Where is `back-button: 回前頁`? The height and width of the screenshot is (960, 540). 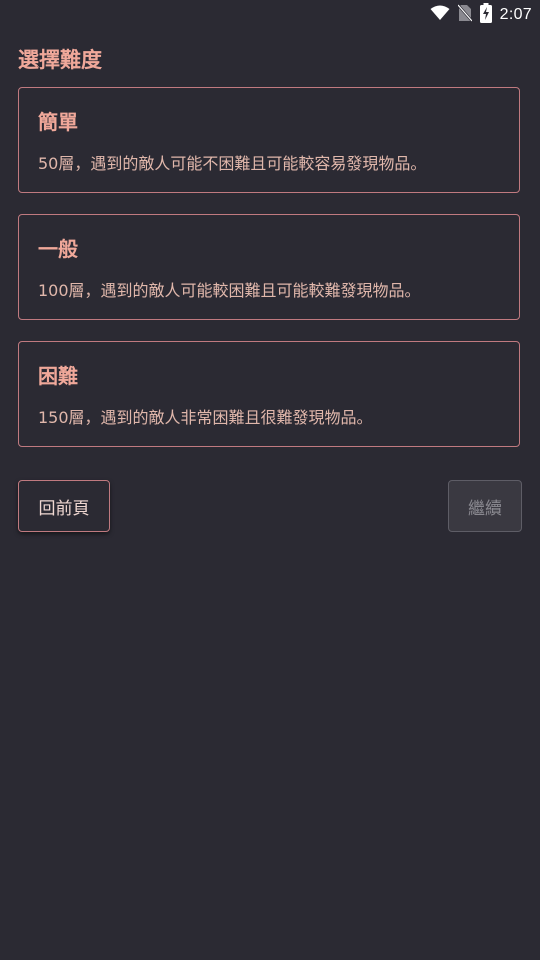
back-button: 回前頁 is located at coordinates (64, 506).